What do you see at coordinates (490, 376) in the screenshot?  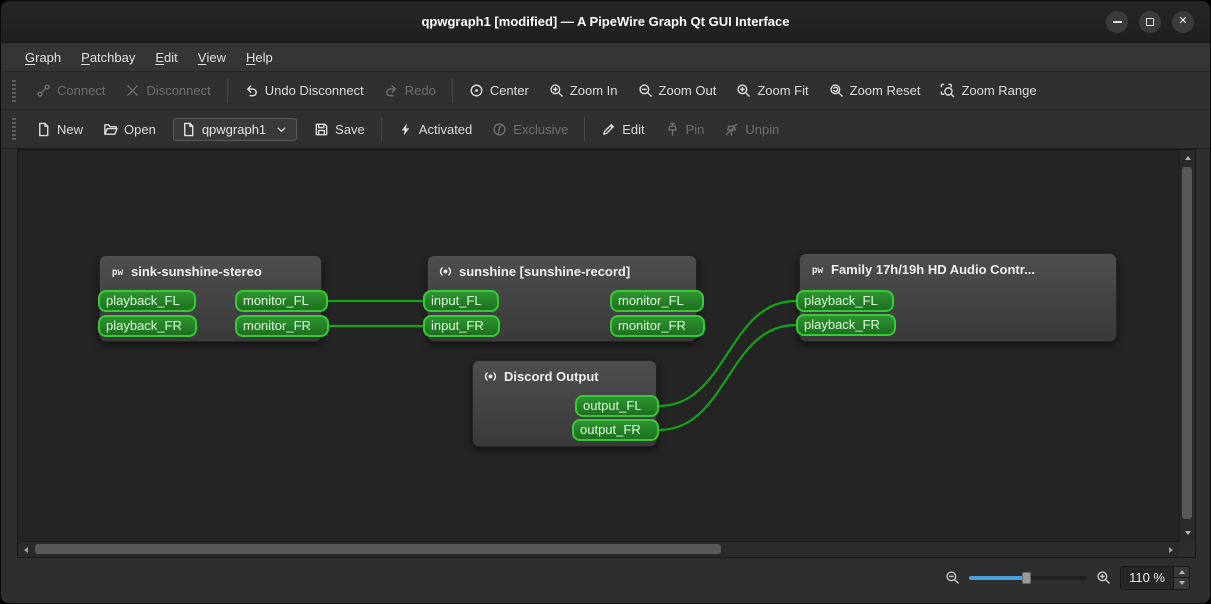 I see `record-icon` at bounding box center [490, 376].